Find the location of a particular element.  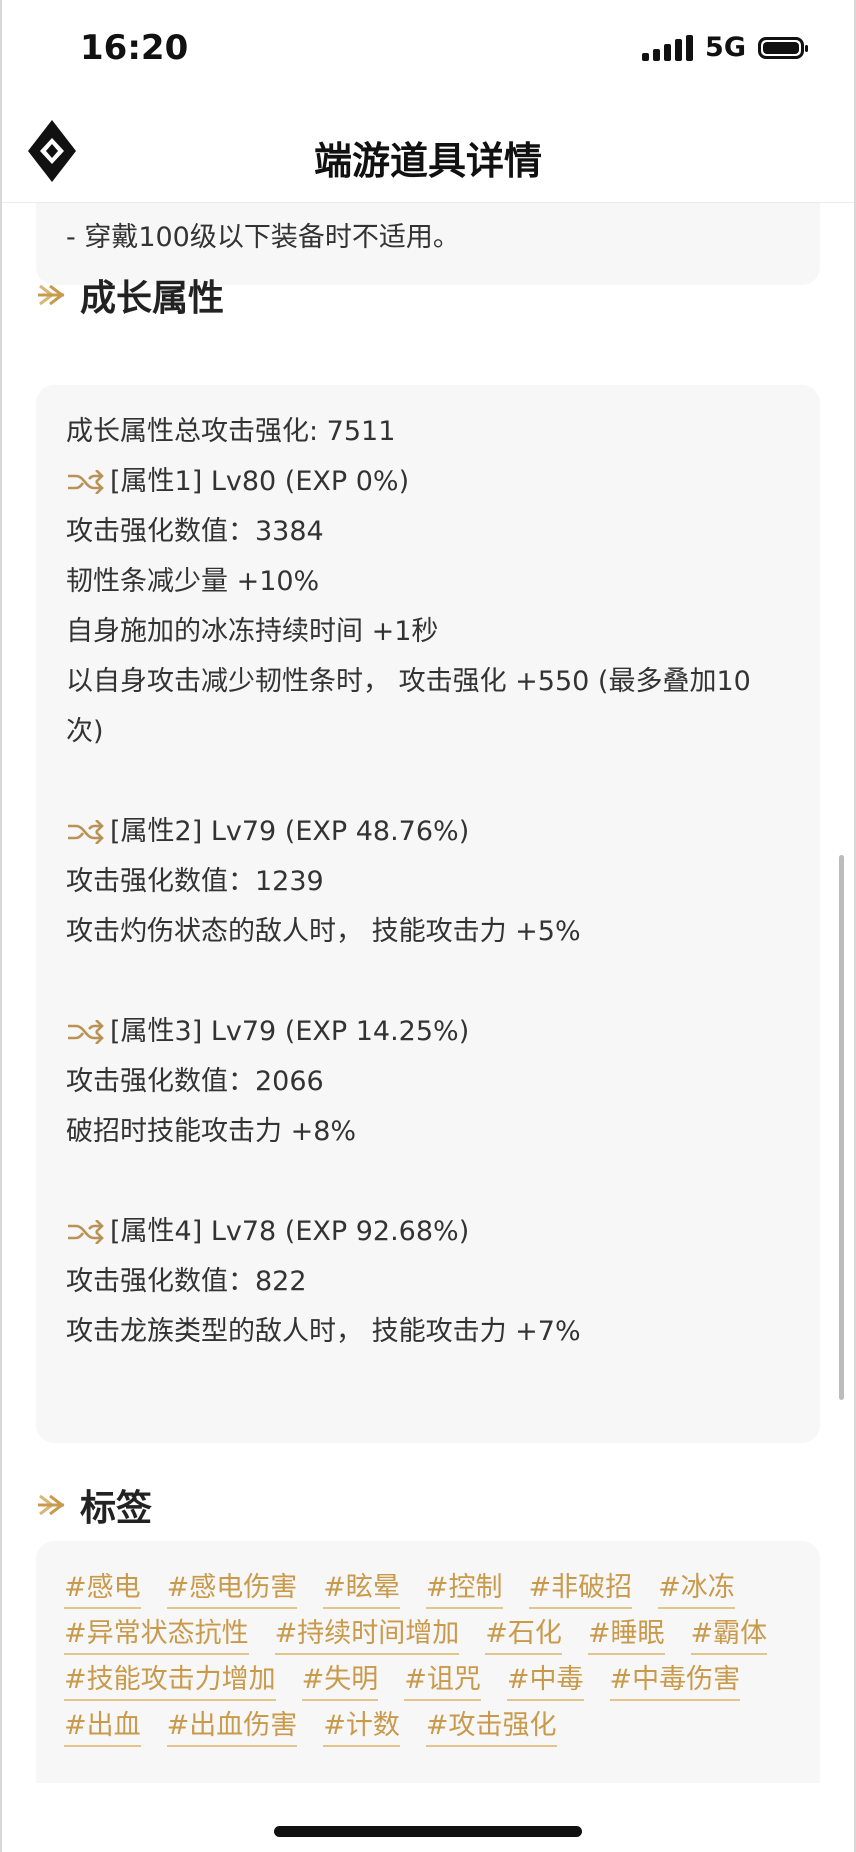

tag-item: #出血 is located at coordinates (102, 1724).